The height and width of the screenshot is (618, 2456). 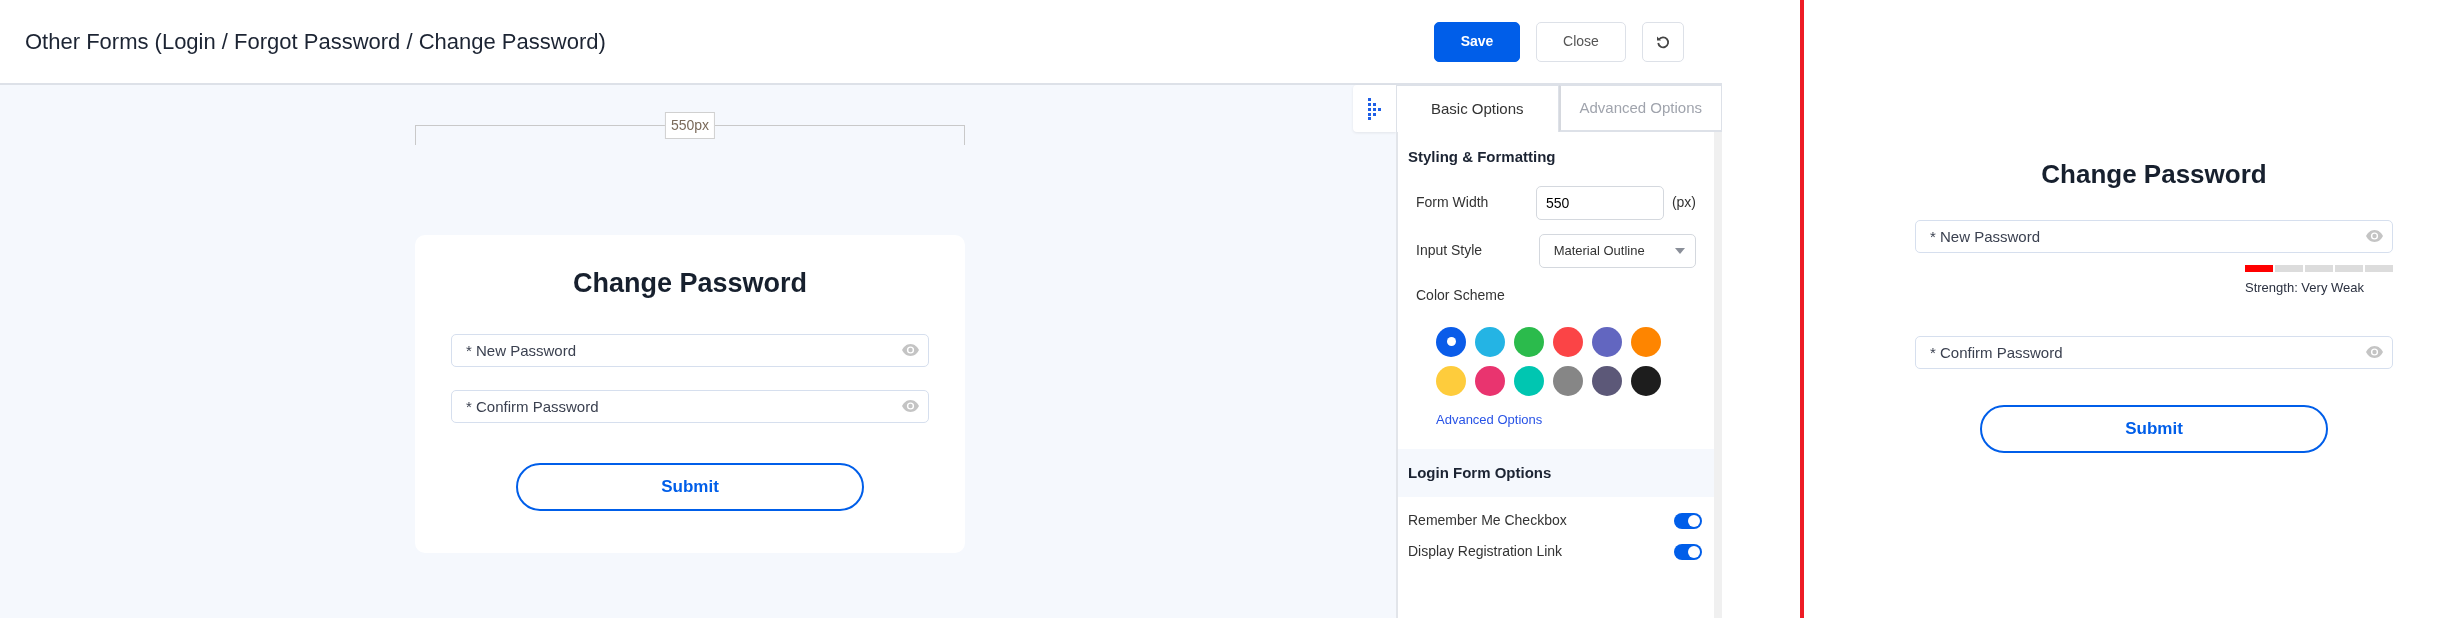 I want to click on save-button: Save, so click(x=1477, y=41).